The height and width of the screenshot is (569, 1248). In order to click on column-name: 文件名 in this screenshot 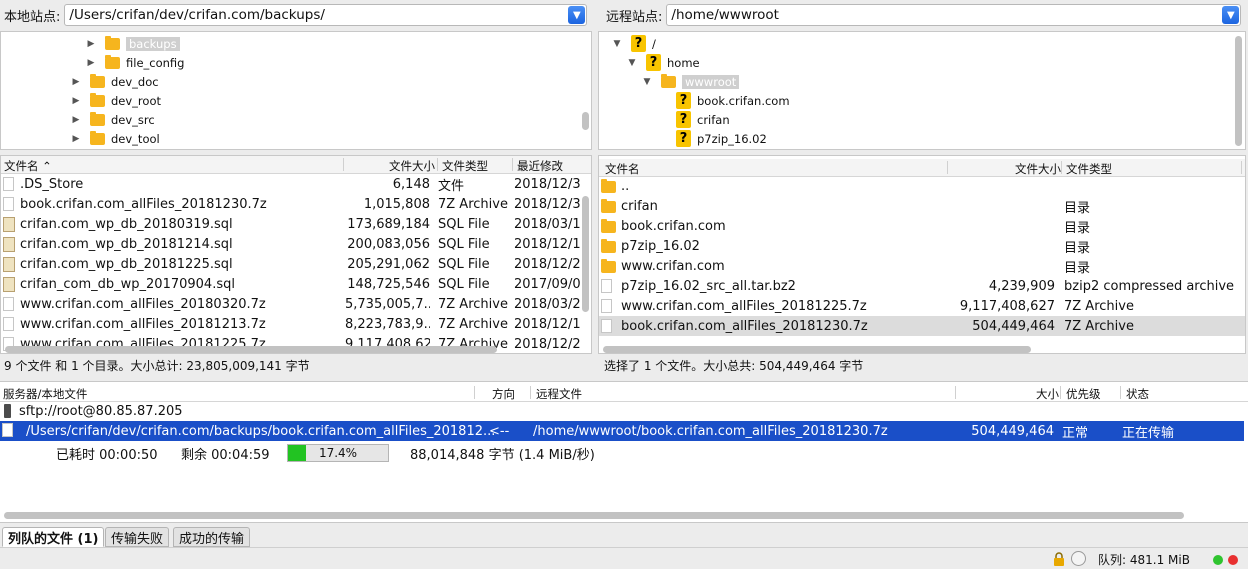, I will do `click(622, 169)`.